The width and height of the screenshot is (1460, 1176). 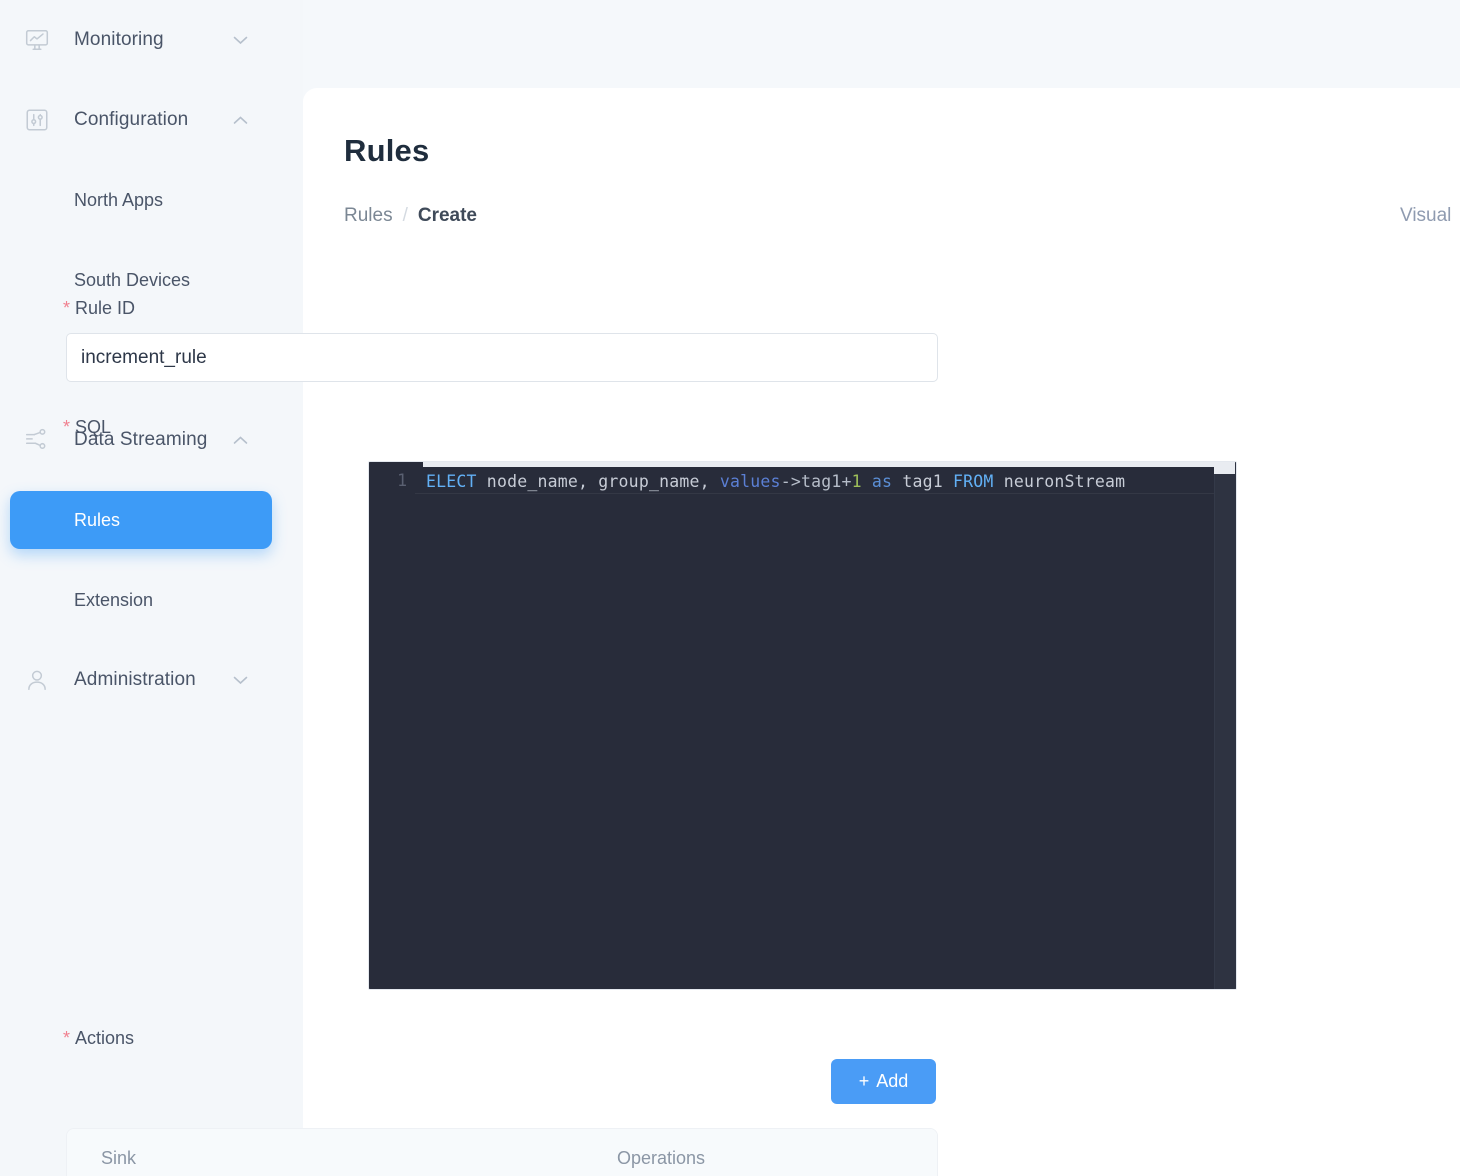 What do you see at coordinates (816, 481) in the screenshot?
I see `token-operator: ->tag1+` at bounding box center [816, 481].